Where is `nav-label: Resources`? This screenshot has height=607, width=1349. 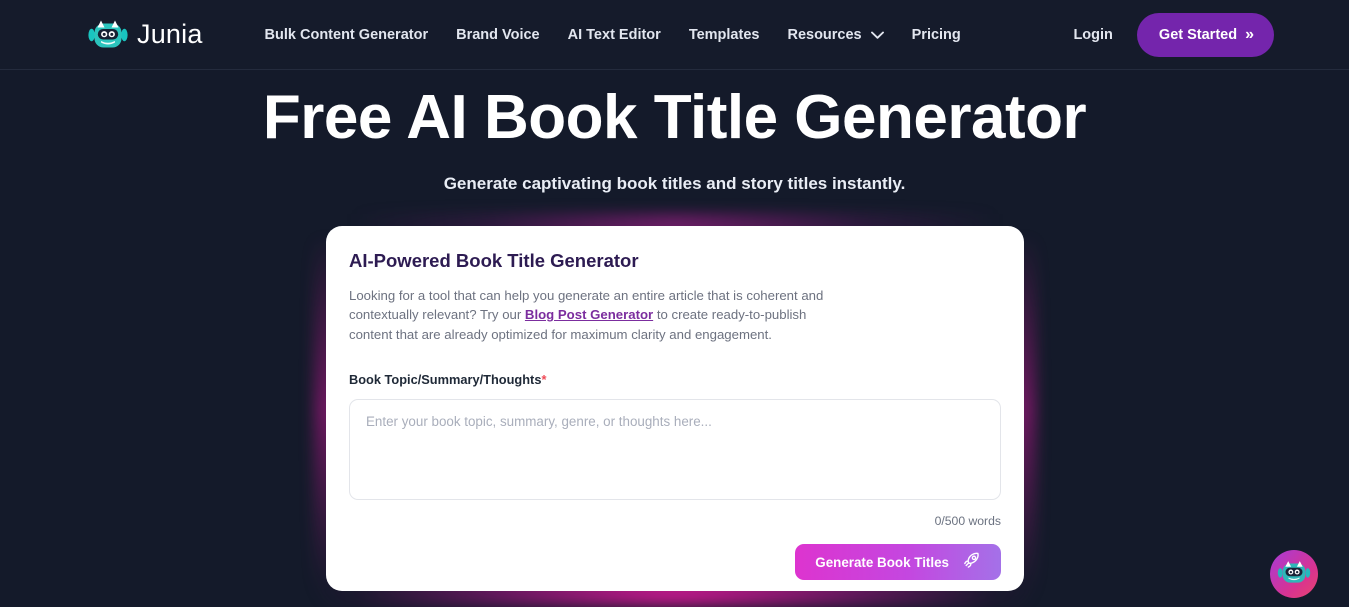
nav-label: Resources is located at coordinates (824, 34).